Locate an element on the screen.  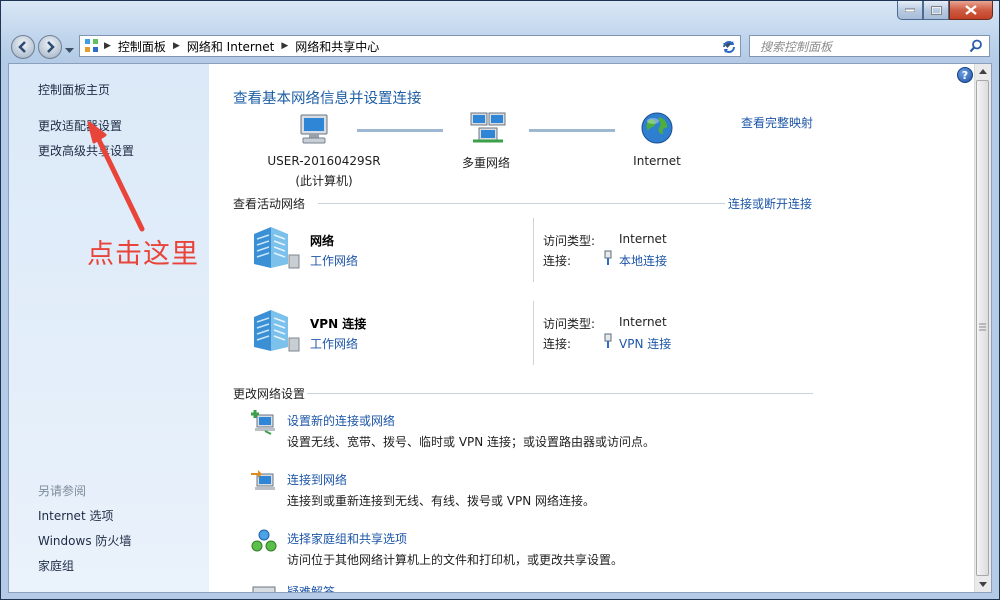
scroll-down-icon is located at coordinates (983, 584).